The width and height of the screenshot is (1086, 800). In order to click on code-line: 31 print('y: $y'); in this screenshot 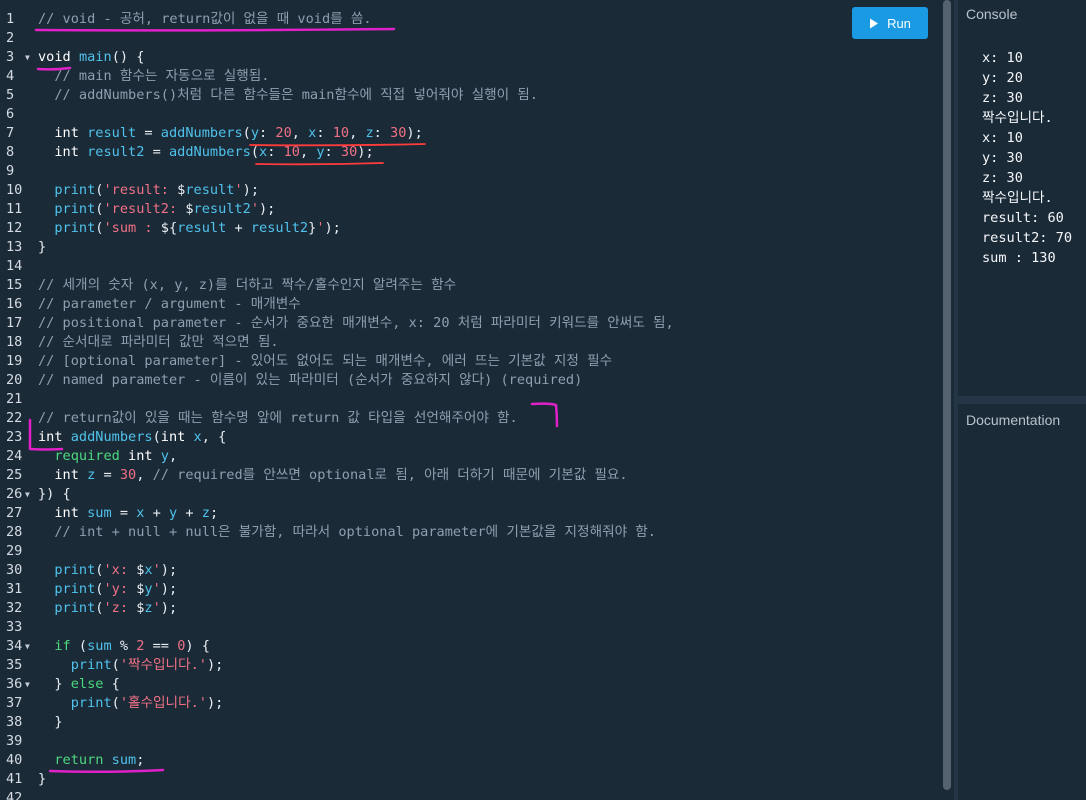, I will do `click(470, 589)`.